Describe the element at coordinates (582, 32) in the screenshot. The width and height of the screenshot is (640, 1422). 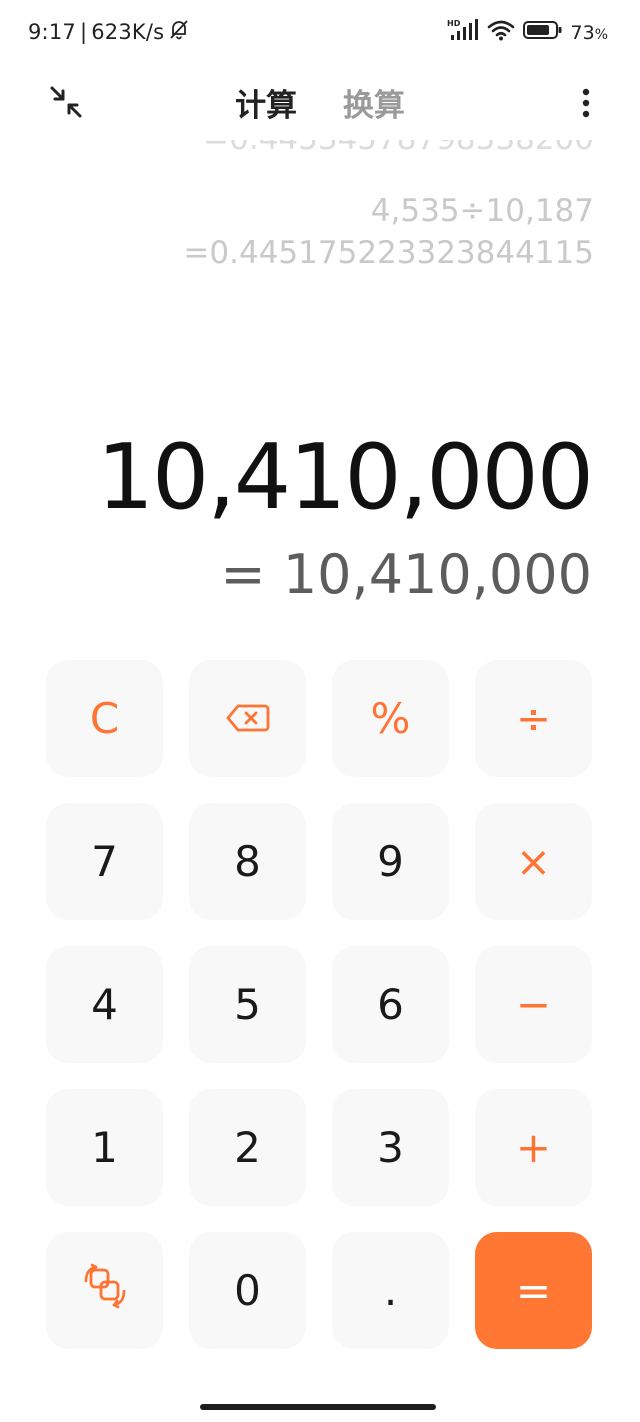
I see `battery-value: 73` at that location.